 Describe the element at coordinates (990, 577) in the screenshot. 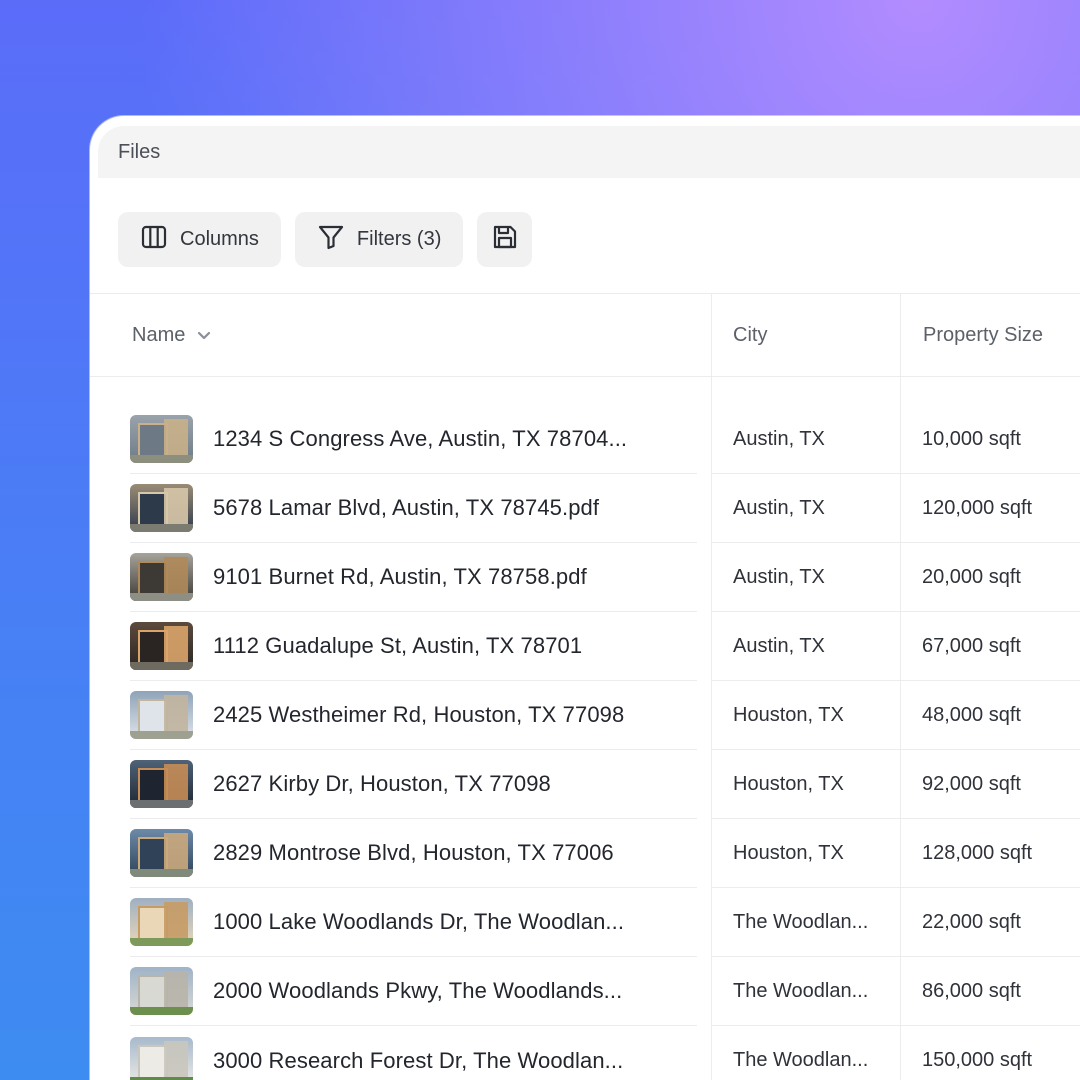

I see `property-size-cell: 20,000 sqft` at that location.